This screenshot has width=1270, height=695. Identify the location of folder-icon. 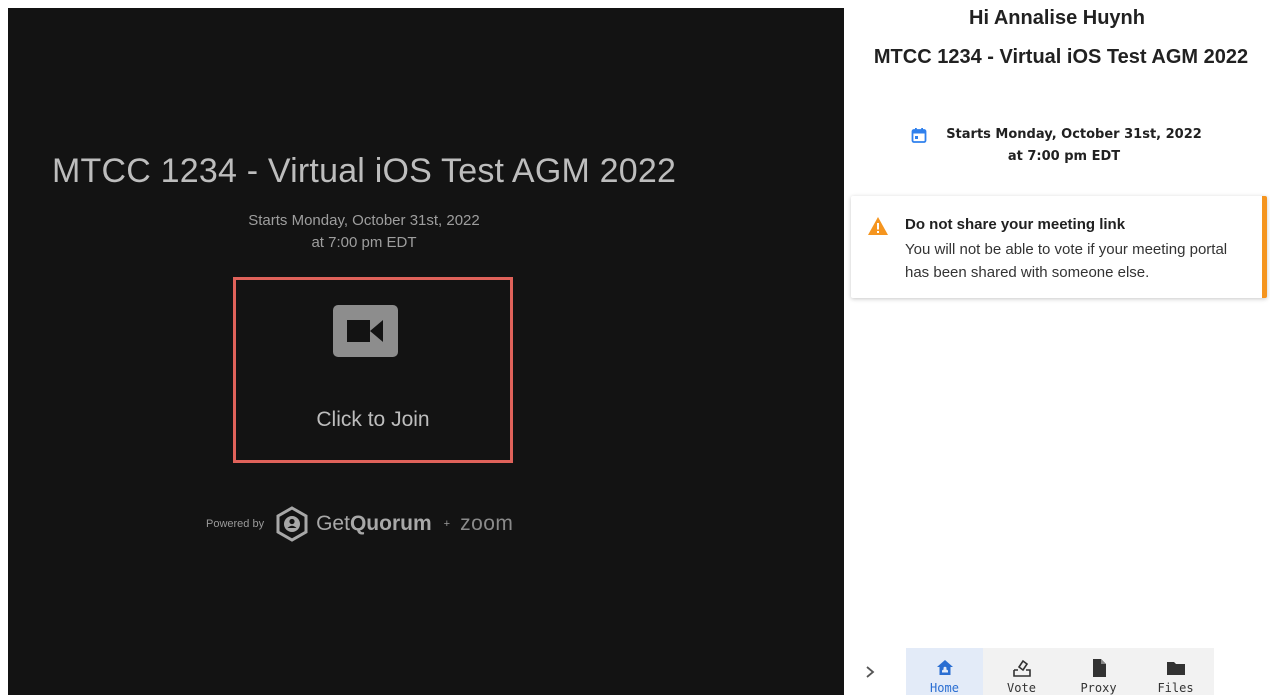
(1176, 668).